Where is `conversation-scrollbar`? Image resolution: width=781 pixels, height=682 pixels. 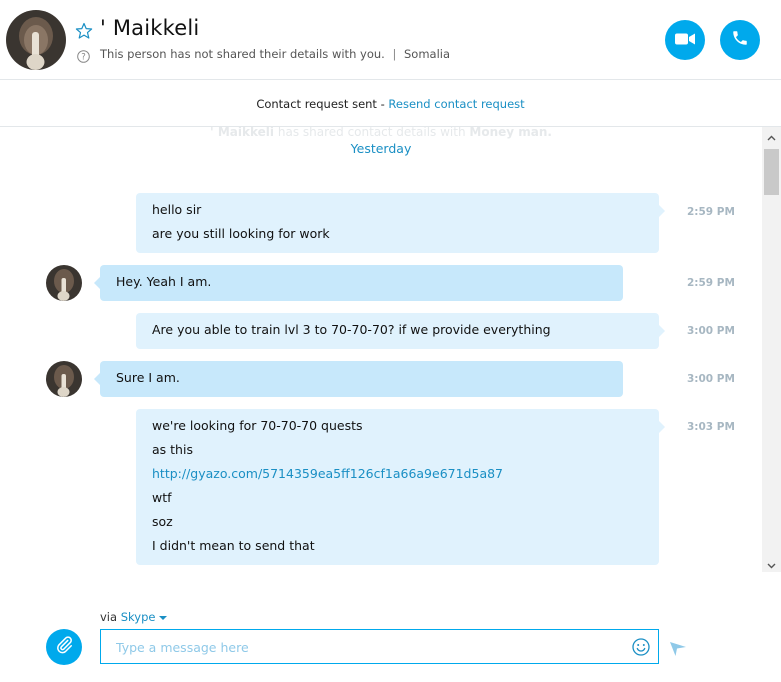
conversation-scrollbar is located at coordinates (771, 349).